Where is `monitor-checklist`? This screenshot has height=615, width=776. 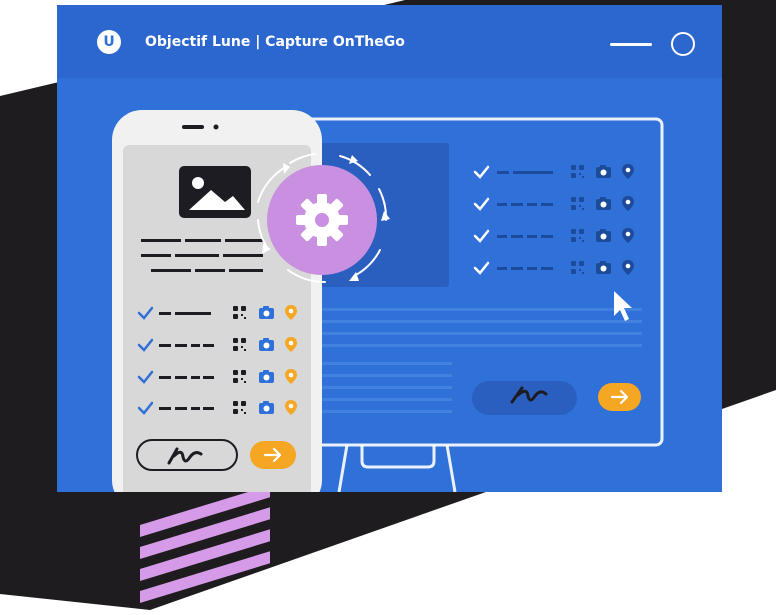 monitor-checklist is located at coordinates (553, 219).